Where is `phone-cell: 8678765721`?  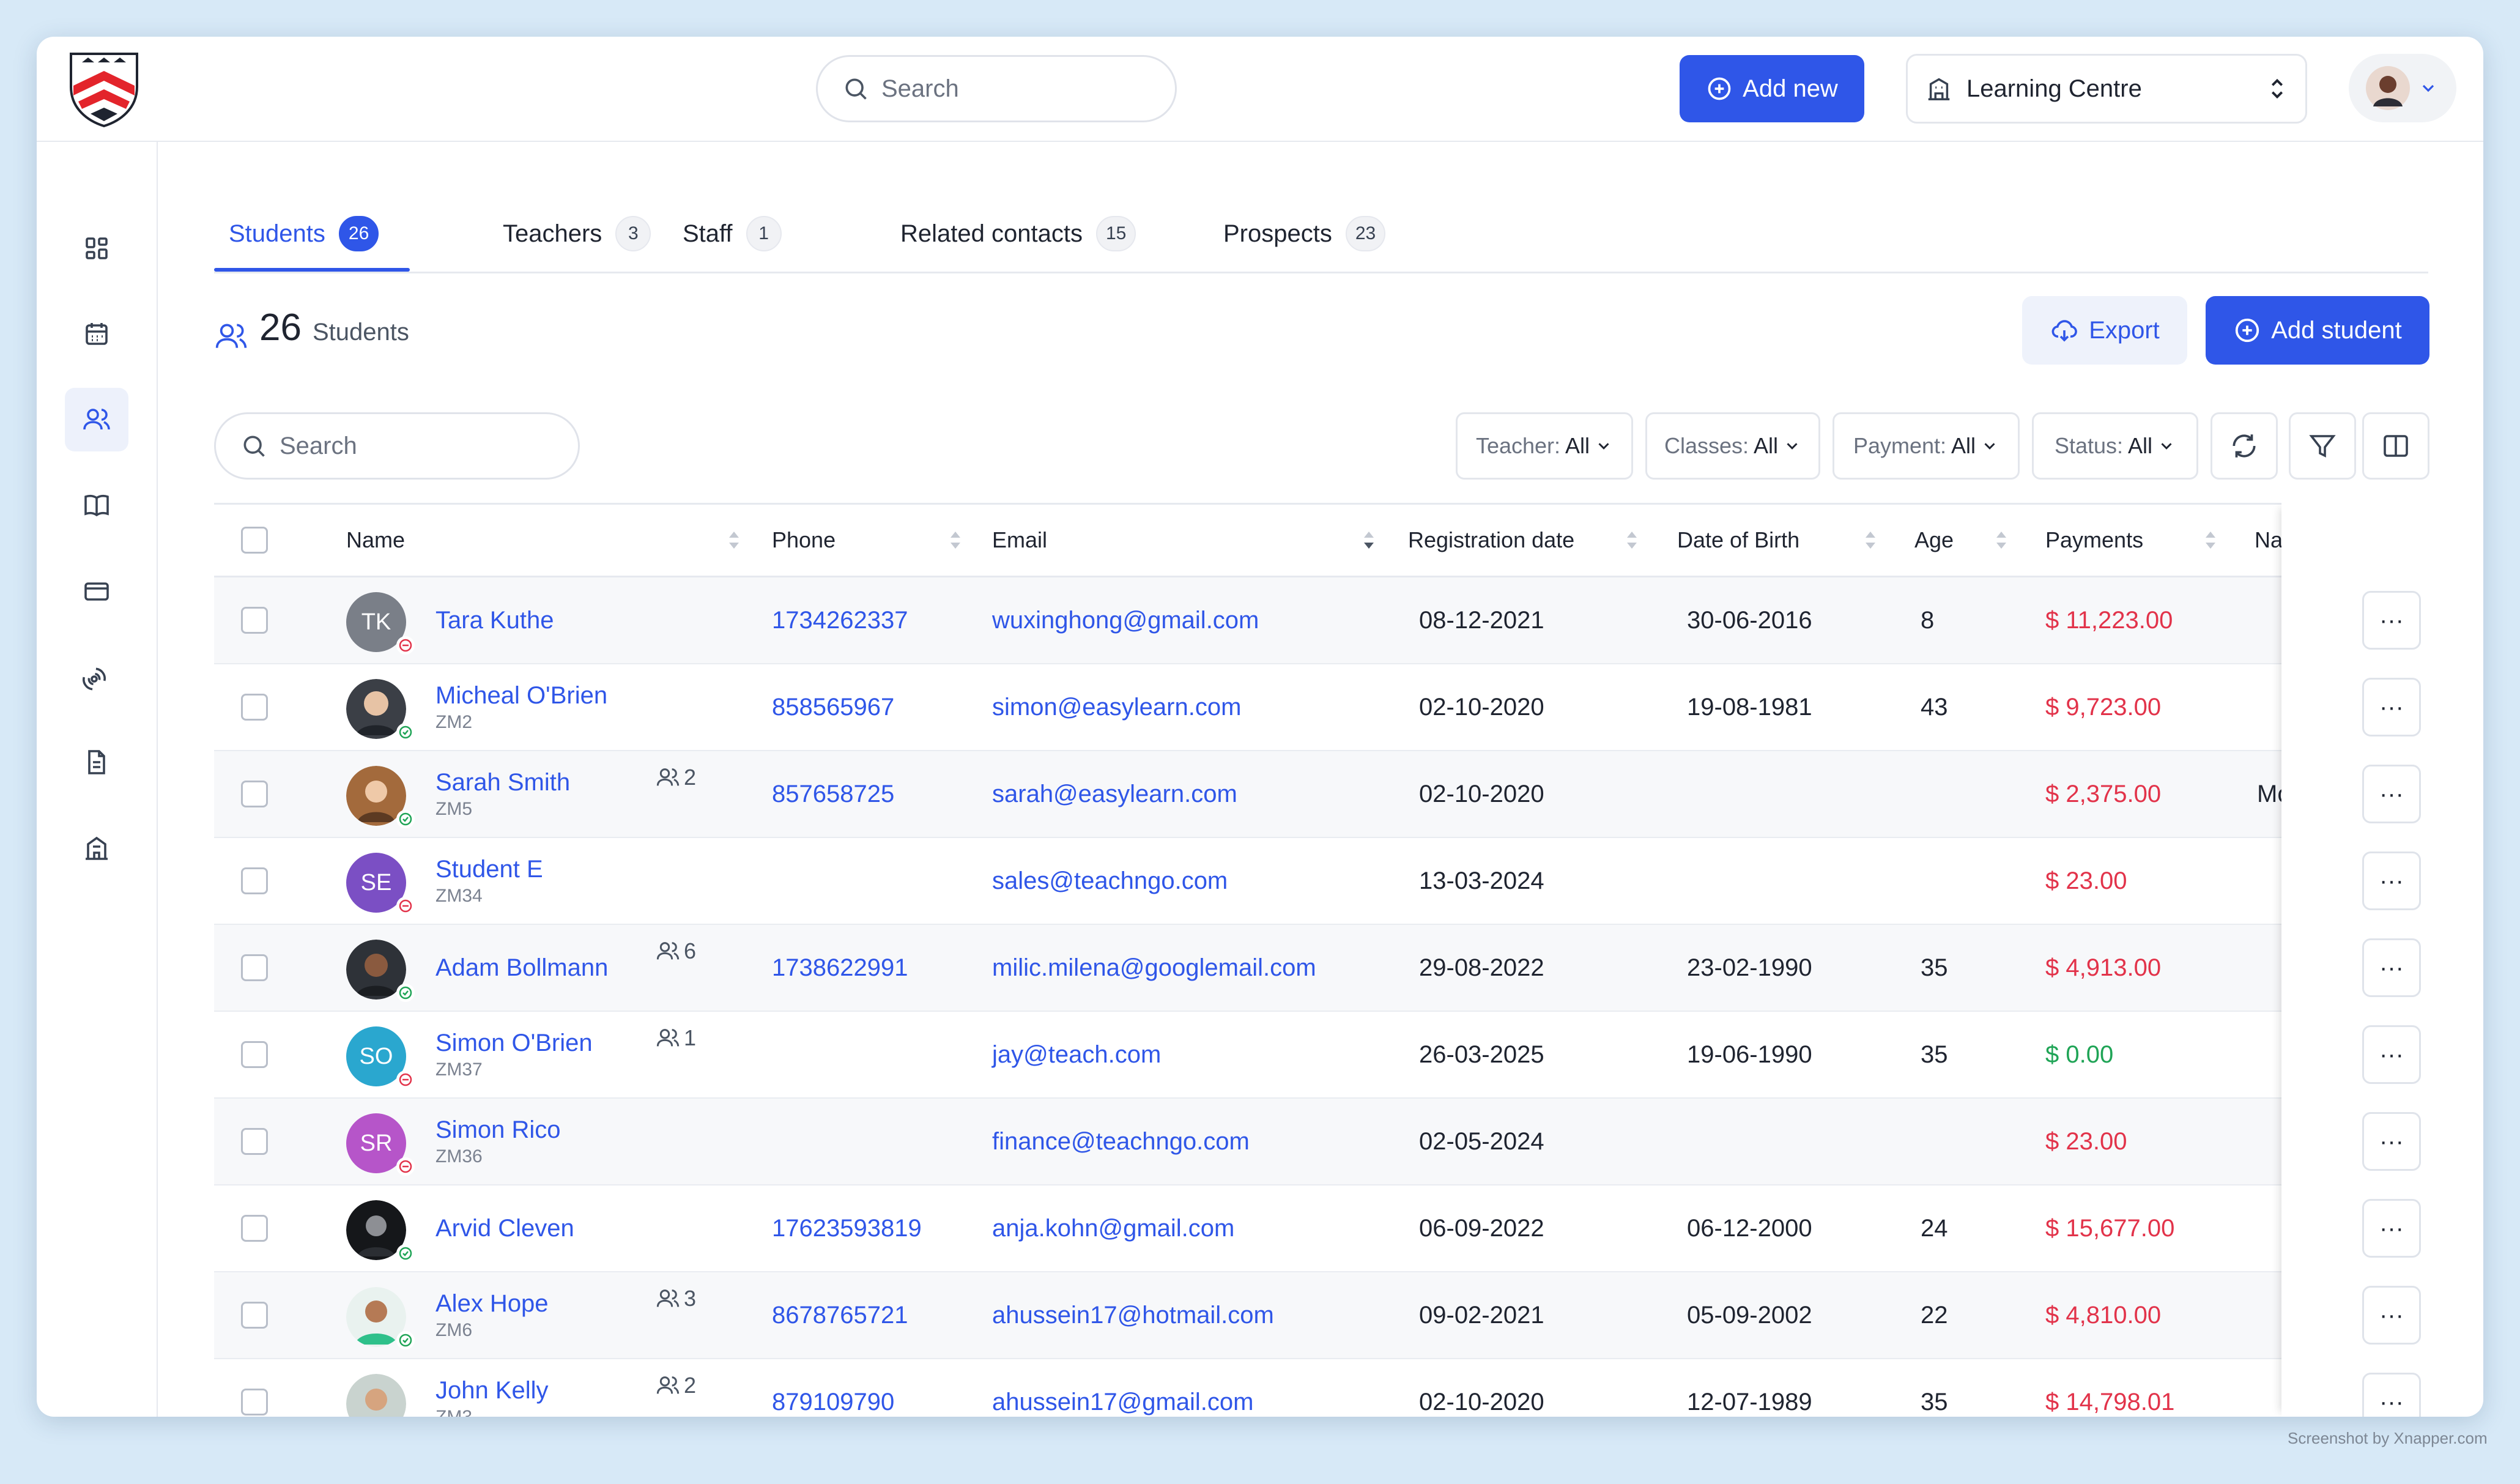
phone-cell: 8678765721 is located at coordinates (840, 1315).